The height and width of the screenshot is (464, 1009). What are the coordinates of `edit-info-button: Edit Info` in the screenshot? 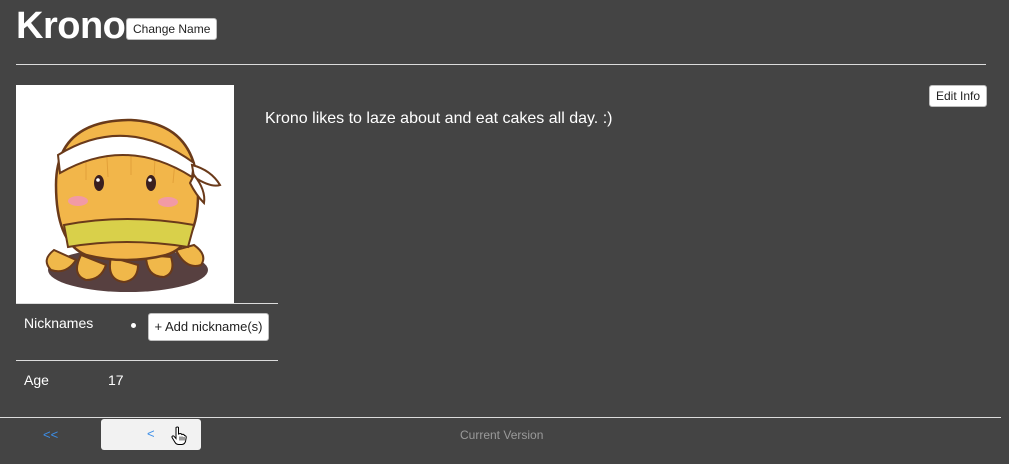 It's located at (958, 96).